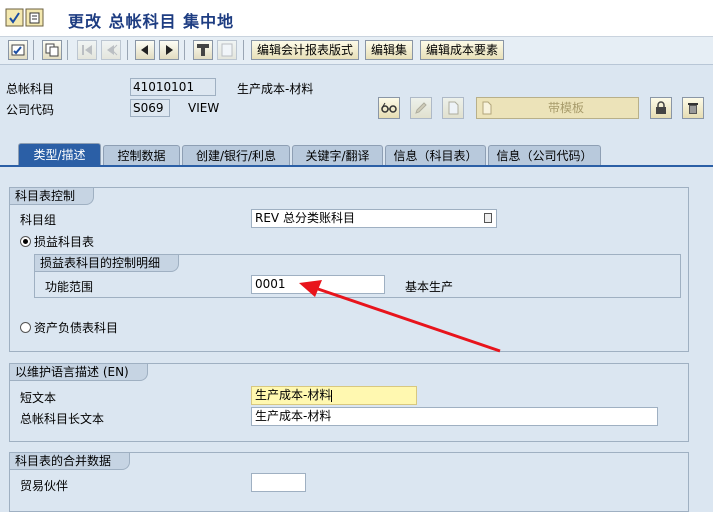  What do you see at coordinates (236, 155) in the screenshot?
I see `tab-create-bank-interest: 创建/银行/利息` at bounding box center [236, 155].